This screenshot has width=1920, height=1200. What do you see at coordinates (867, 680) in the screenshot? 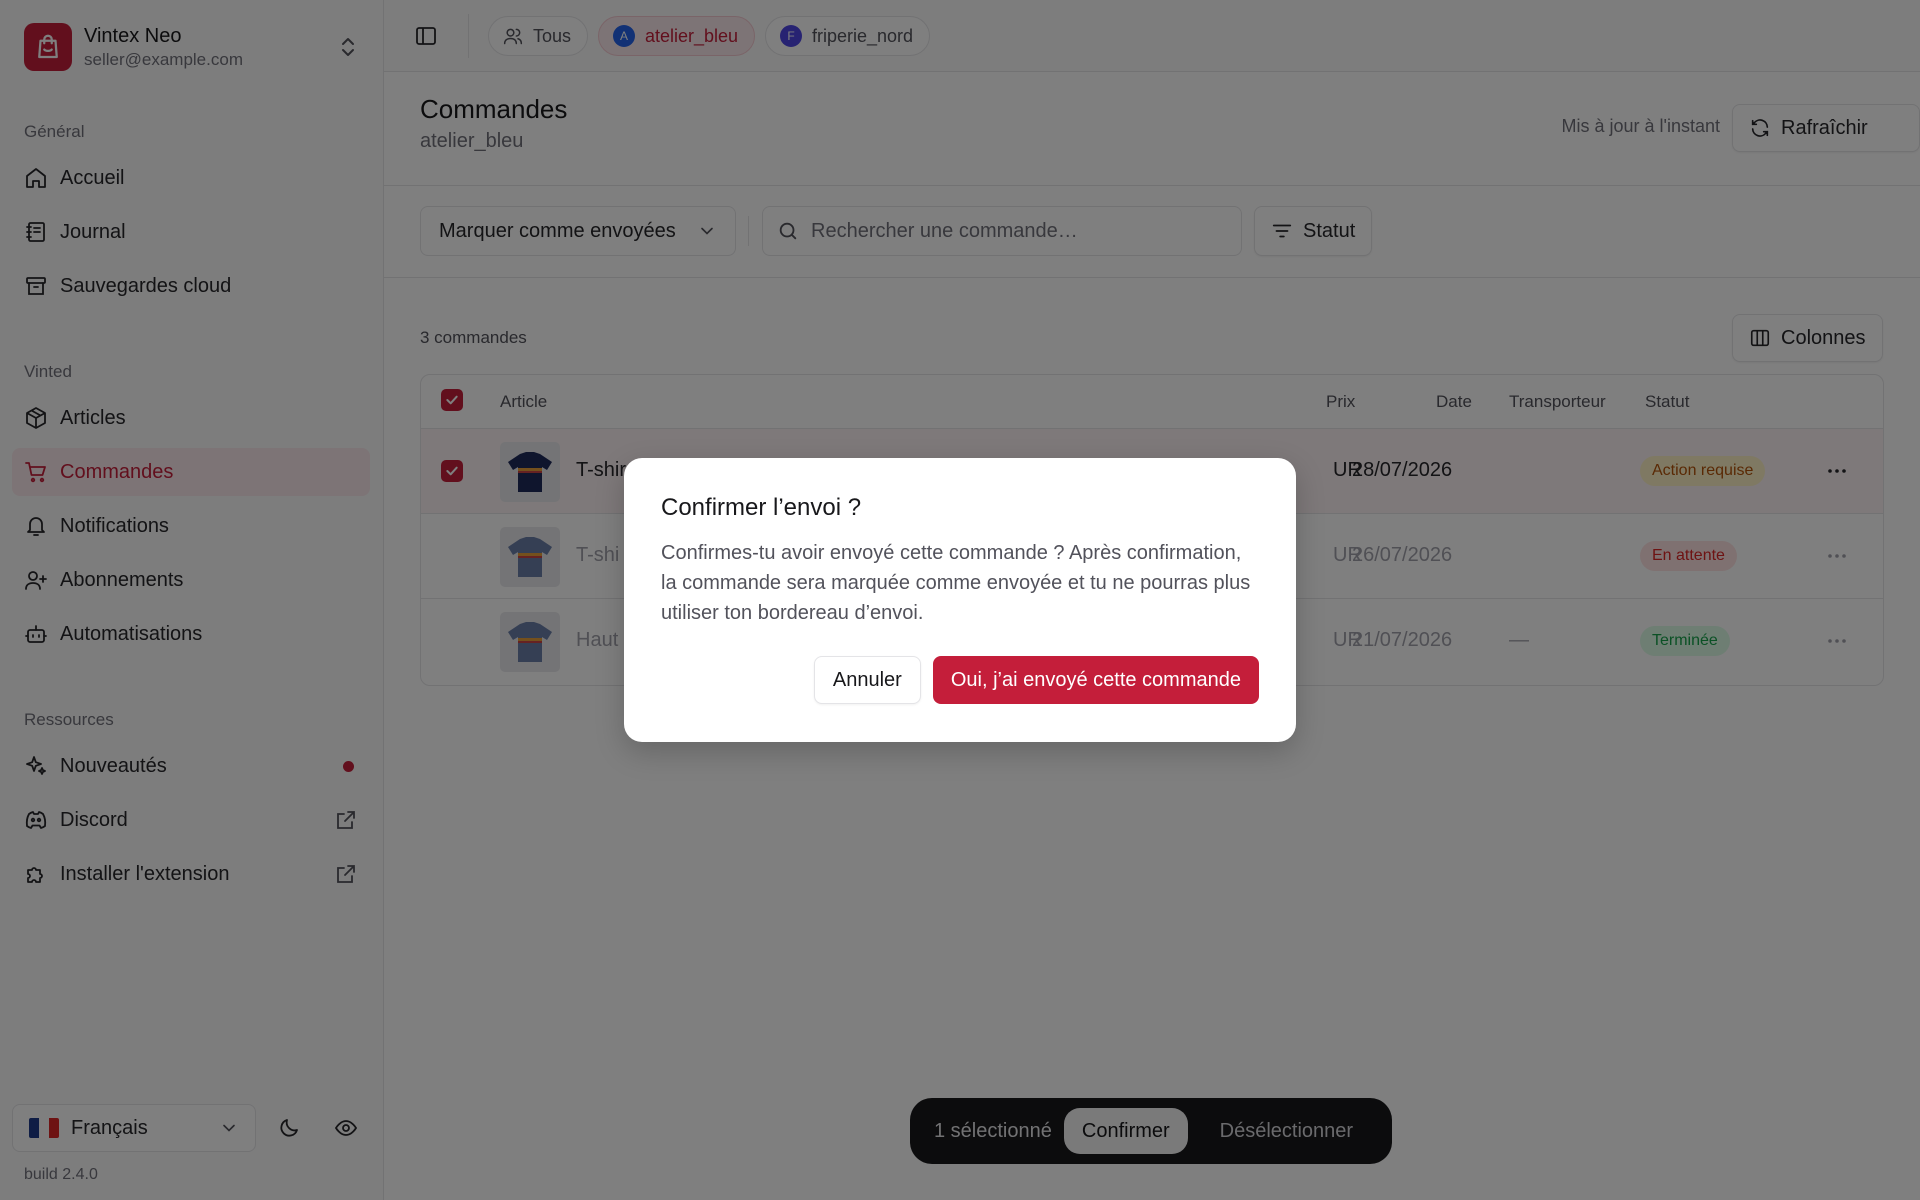
I see `cancel-button: Annuler` at bounding box center [867, 680].